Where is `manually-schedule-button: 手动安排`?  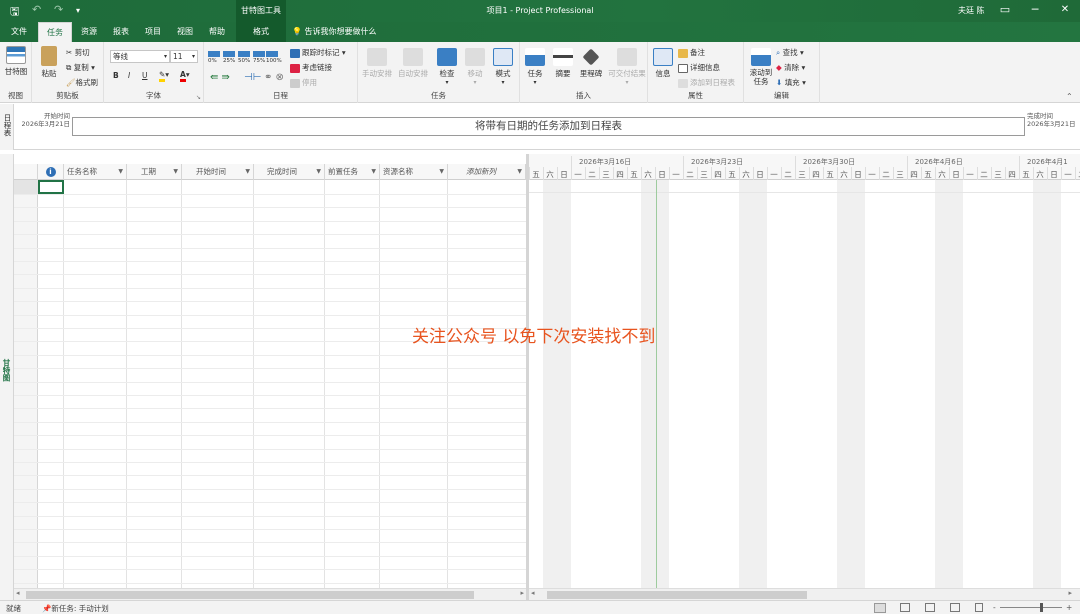 manually-schedule-button: 手动安排 is located at coordinates (377, 63).